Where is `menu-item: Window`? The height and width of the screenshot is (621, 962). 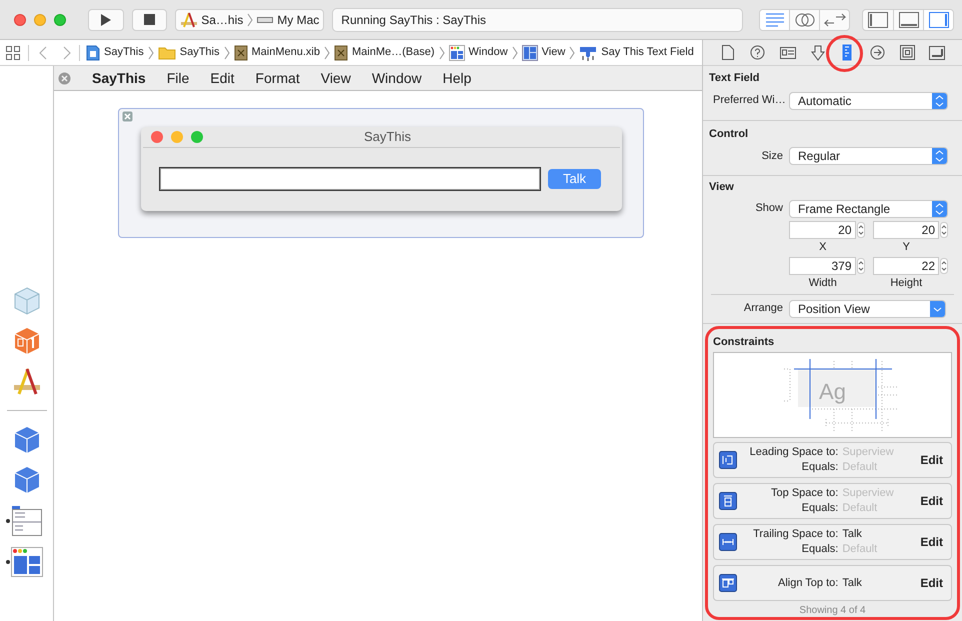
menu-item: Window is located at coordinates (397, 78).